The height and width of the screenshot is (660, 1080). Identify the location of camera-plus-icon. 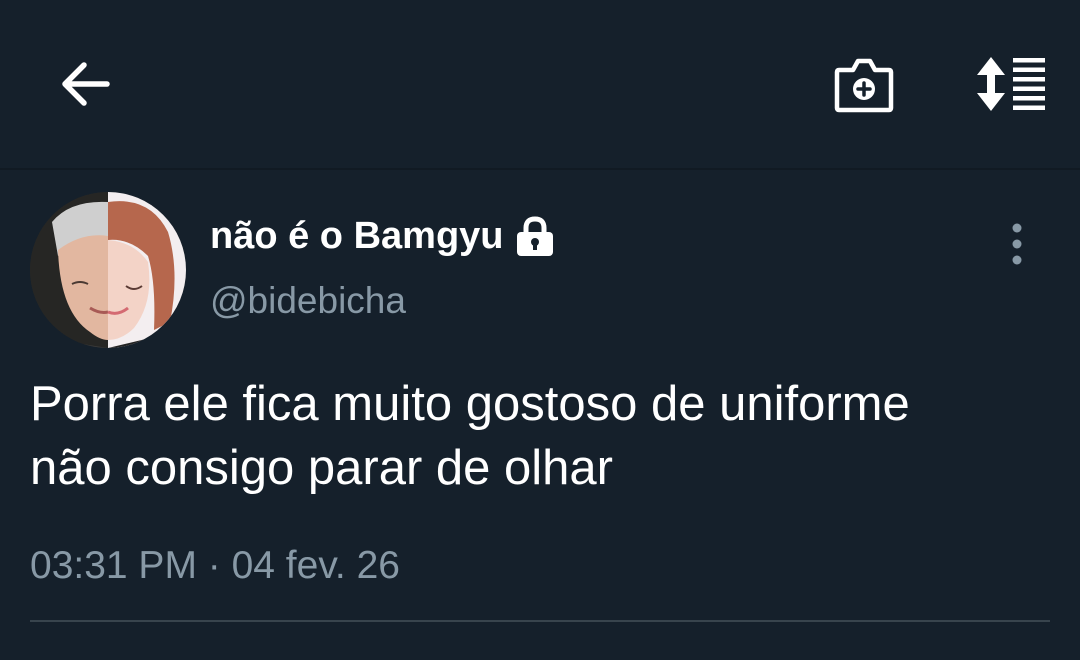
(864, 85).